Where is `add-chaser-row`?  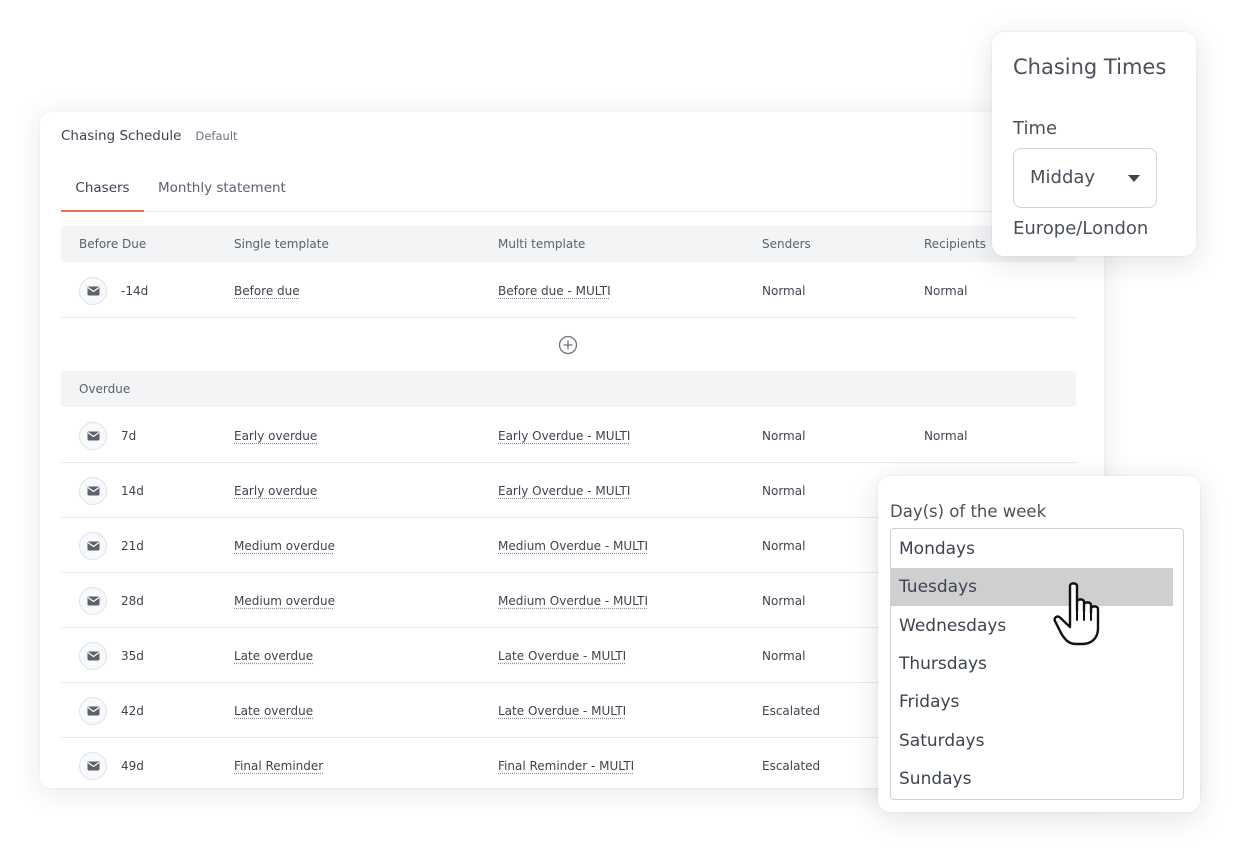 add-chaser-row is located at coordinates (568, 345).